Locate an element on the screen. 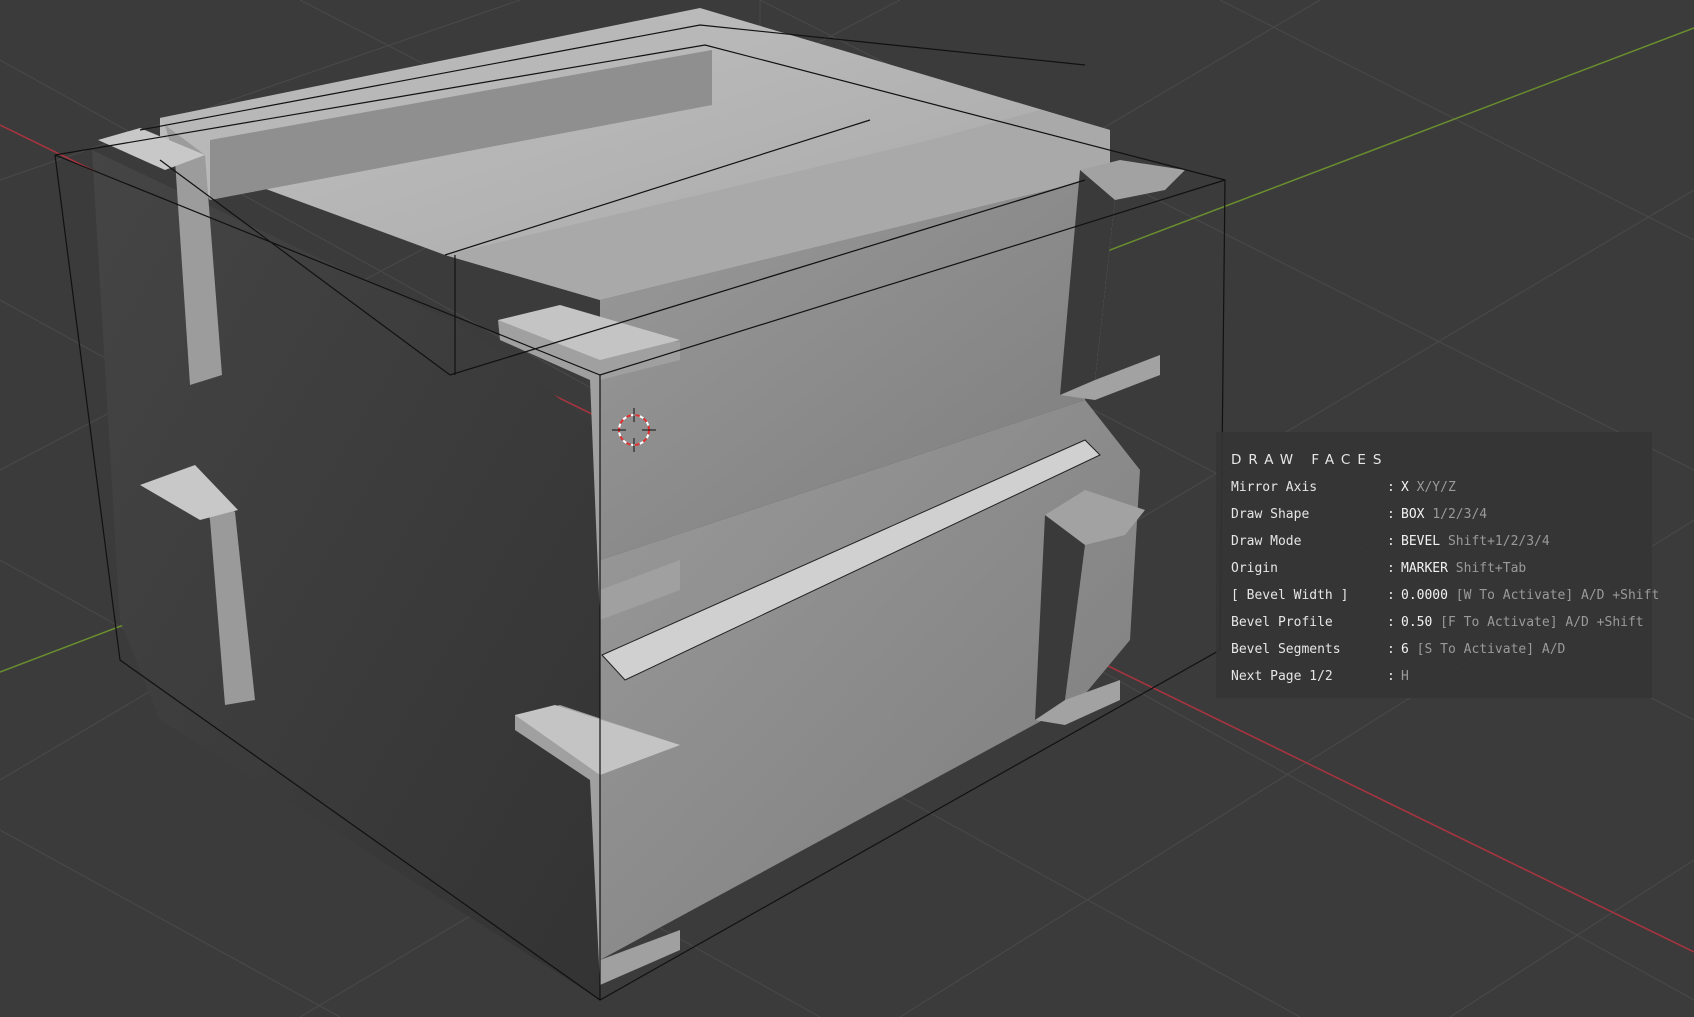 This screenshot has height=1017, width=1694. hud-value: 0.50 is located at coordinates (1417, 622).